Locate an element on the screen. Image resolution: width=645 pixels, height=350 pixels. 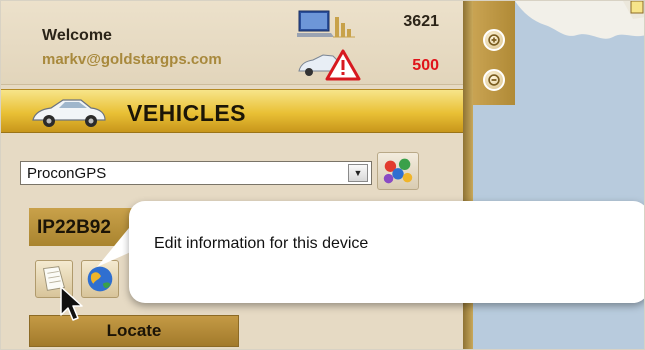
laptop-icon is located at coordinates (326, 24).